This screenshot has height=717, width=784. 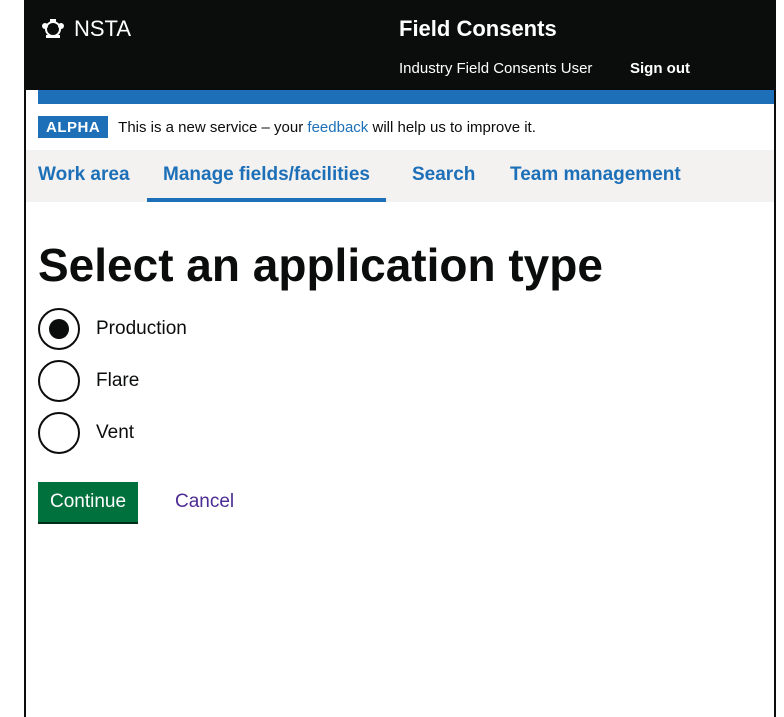 I want to click on cancel-link: Cancel, so click(x=204, y=502).